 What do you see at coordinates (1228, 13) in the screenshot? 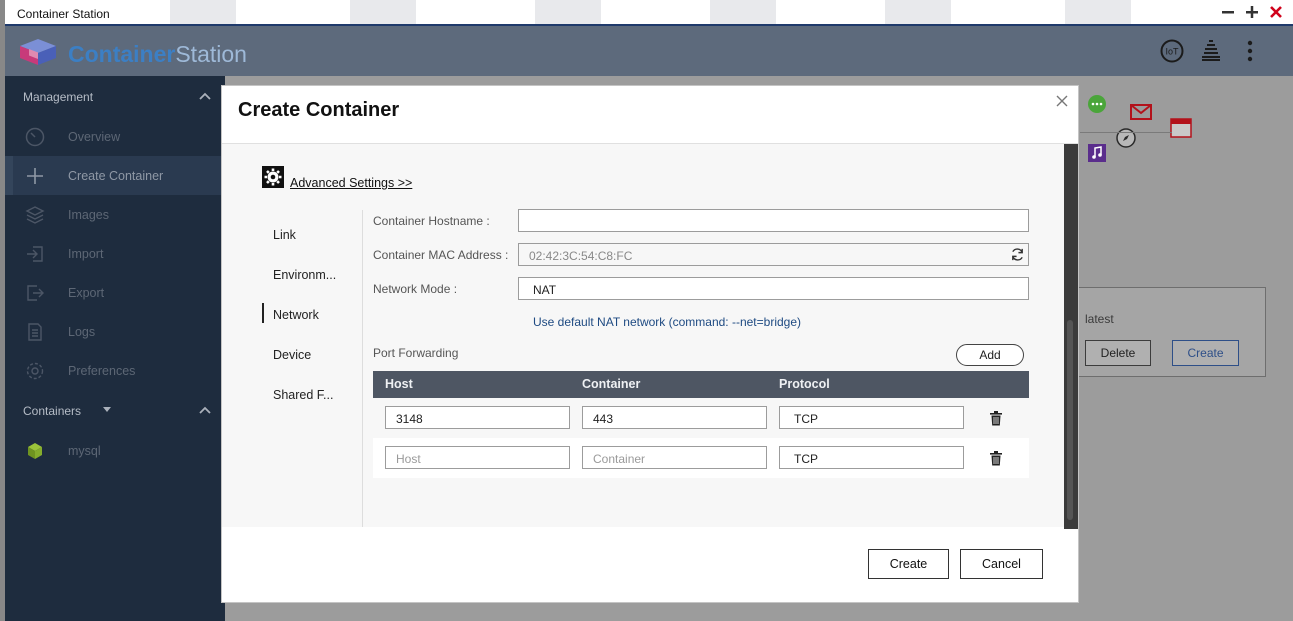
I see `minimize-icon` at bounding box center [1228, 13].